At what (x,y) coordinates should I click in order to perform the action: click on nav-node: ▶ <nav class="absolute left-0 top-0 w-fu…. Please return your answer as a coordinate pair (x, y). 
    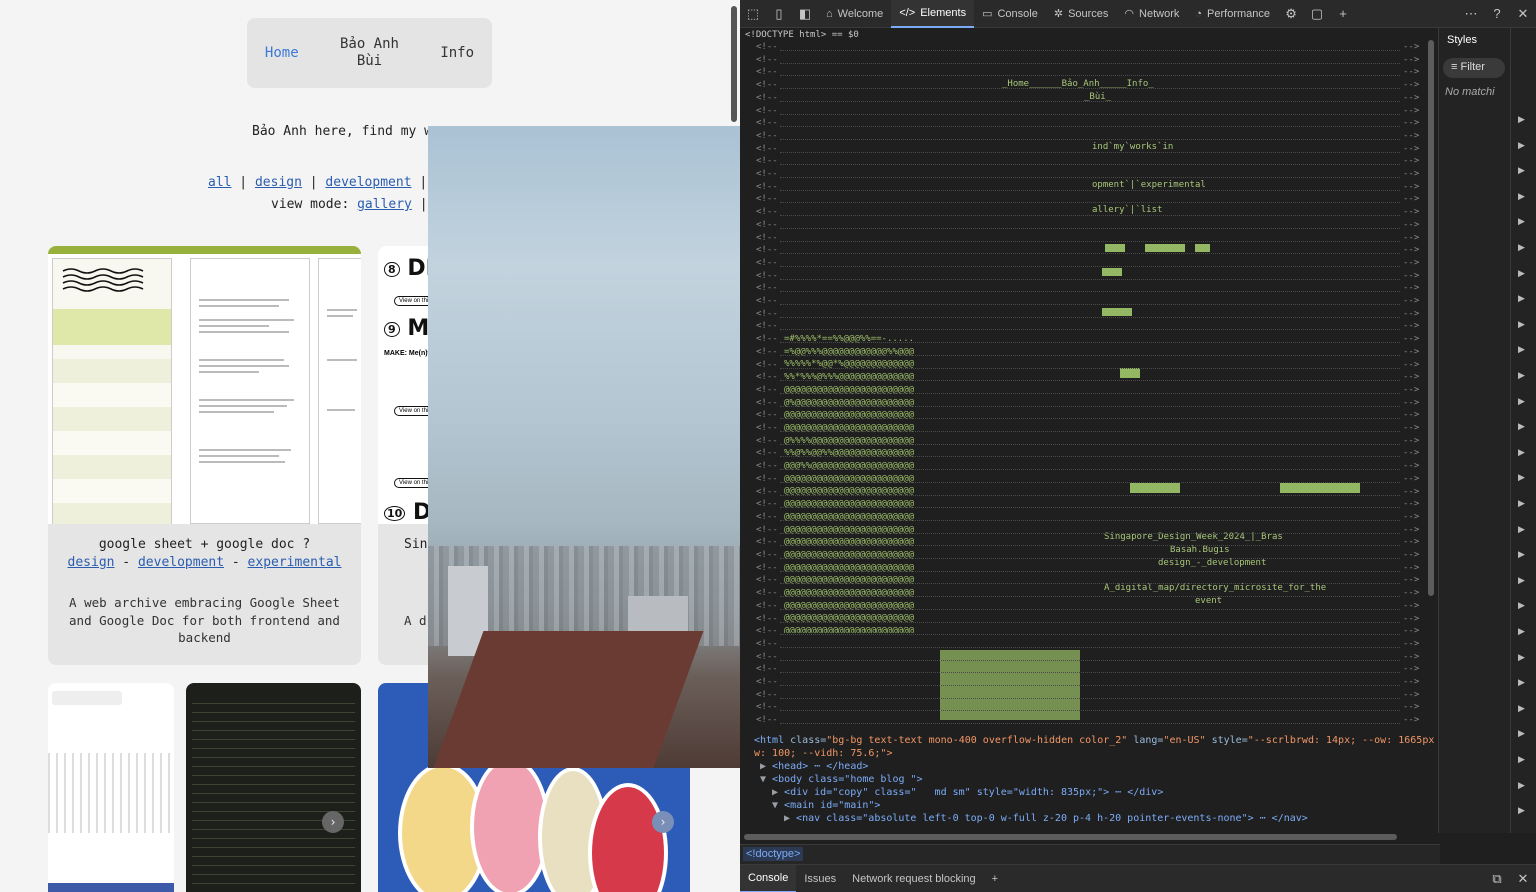
    Looking at the image, I should click on (1046, 818).